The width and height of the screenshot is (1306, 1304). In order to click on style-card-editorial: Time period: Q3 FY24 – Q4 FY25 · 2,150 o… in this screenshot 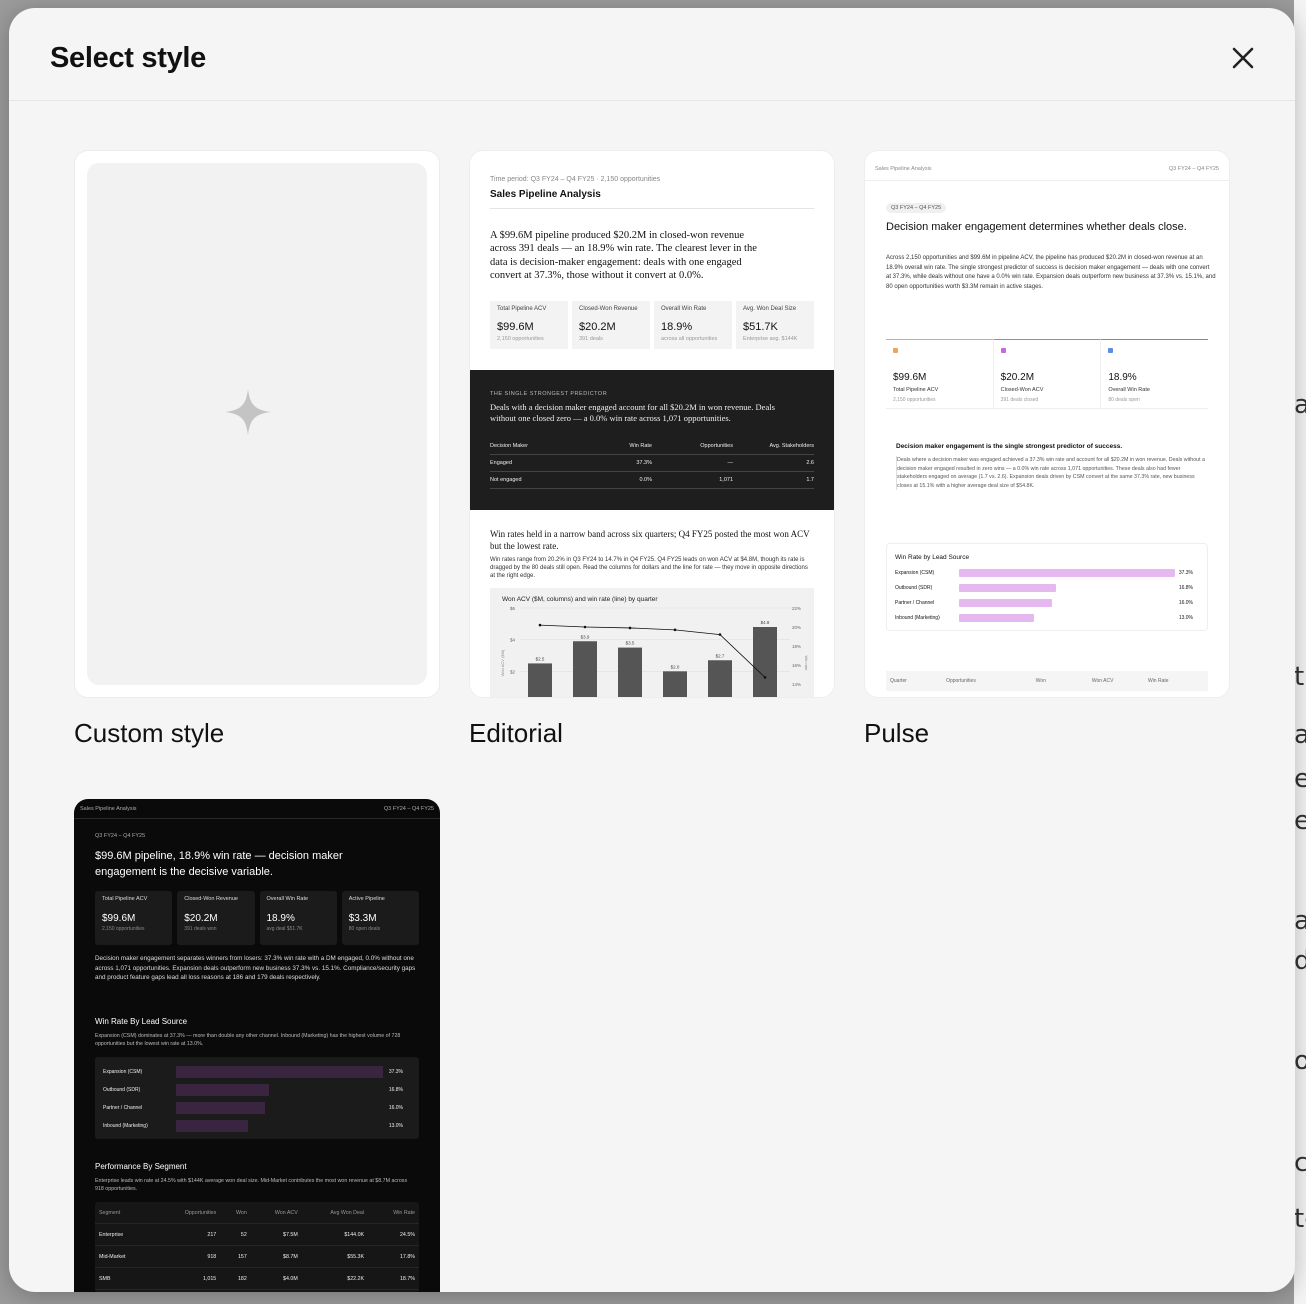, I will do `click(652, 449)`.